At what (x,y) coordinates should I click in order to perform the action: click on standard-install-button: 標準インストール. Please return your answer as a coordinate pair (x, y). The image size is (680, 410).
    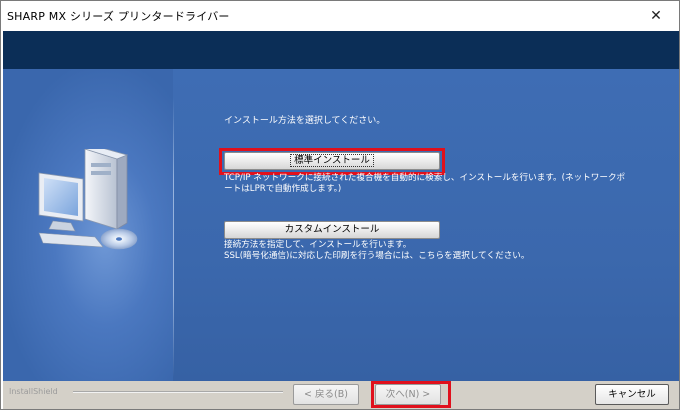
    Looking at the image, I should click on (332, 161).